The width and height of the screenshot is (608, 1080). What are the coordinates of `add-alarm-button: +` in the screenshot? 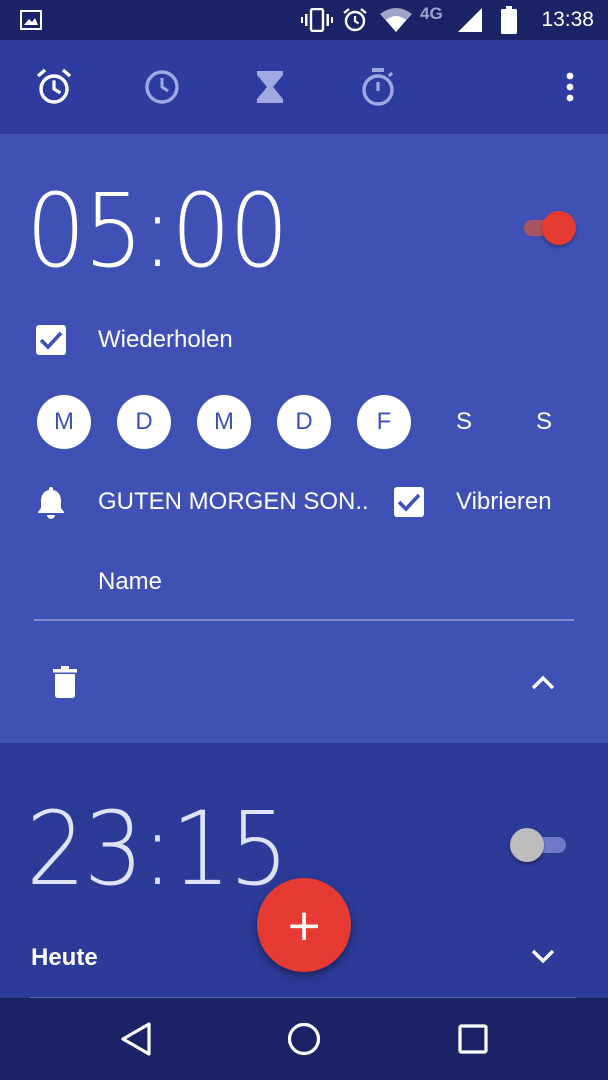 It's located at (304, 925).